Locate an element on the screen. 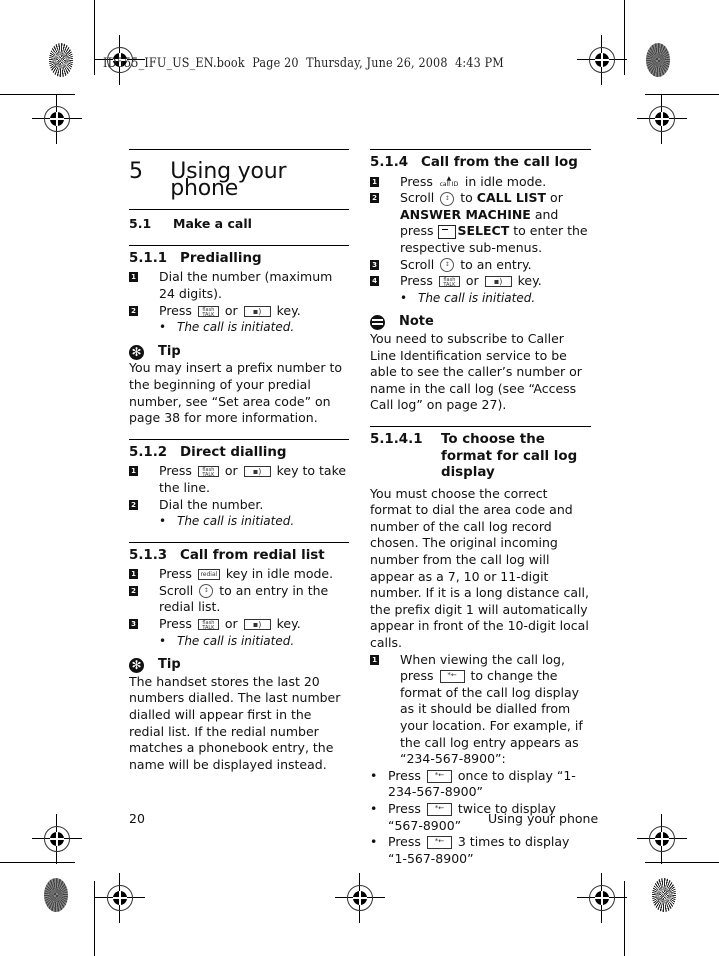 Image resolution: width=719 pixels, height=956 pixels. softkey-icon is located at coordinates (446, 231).